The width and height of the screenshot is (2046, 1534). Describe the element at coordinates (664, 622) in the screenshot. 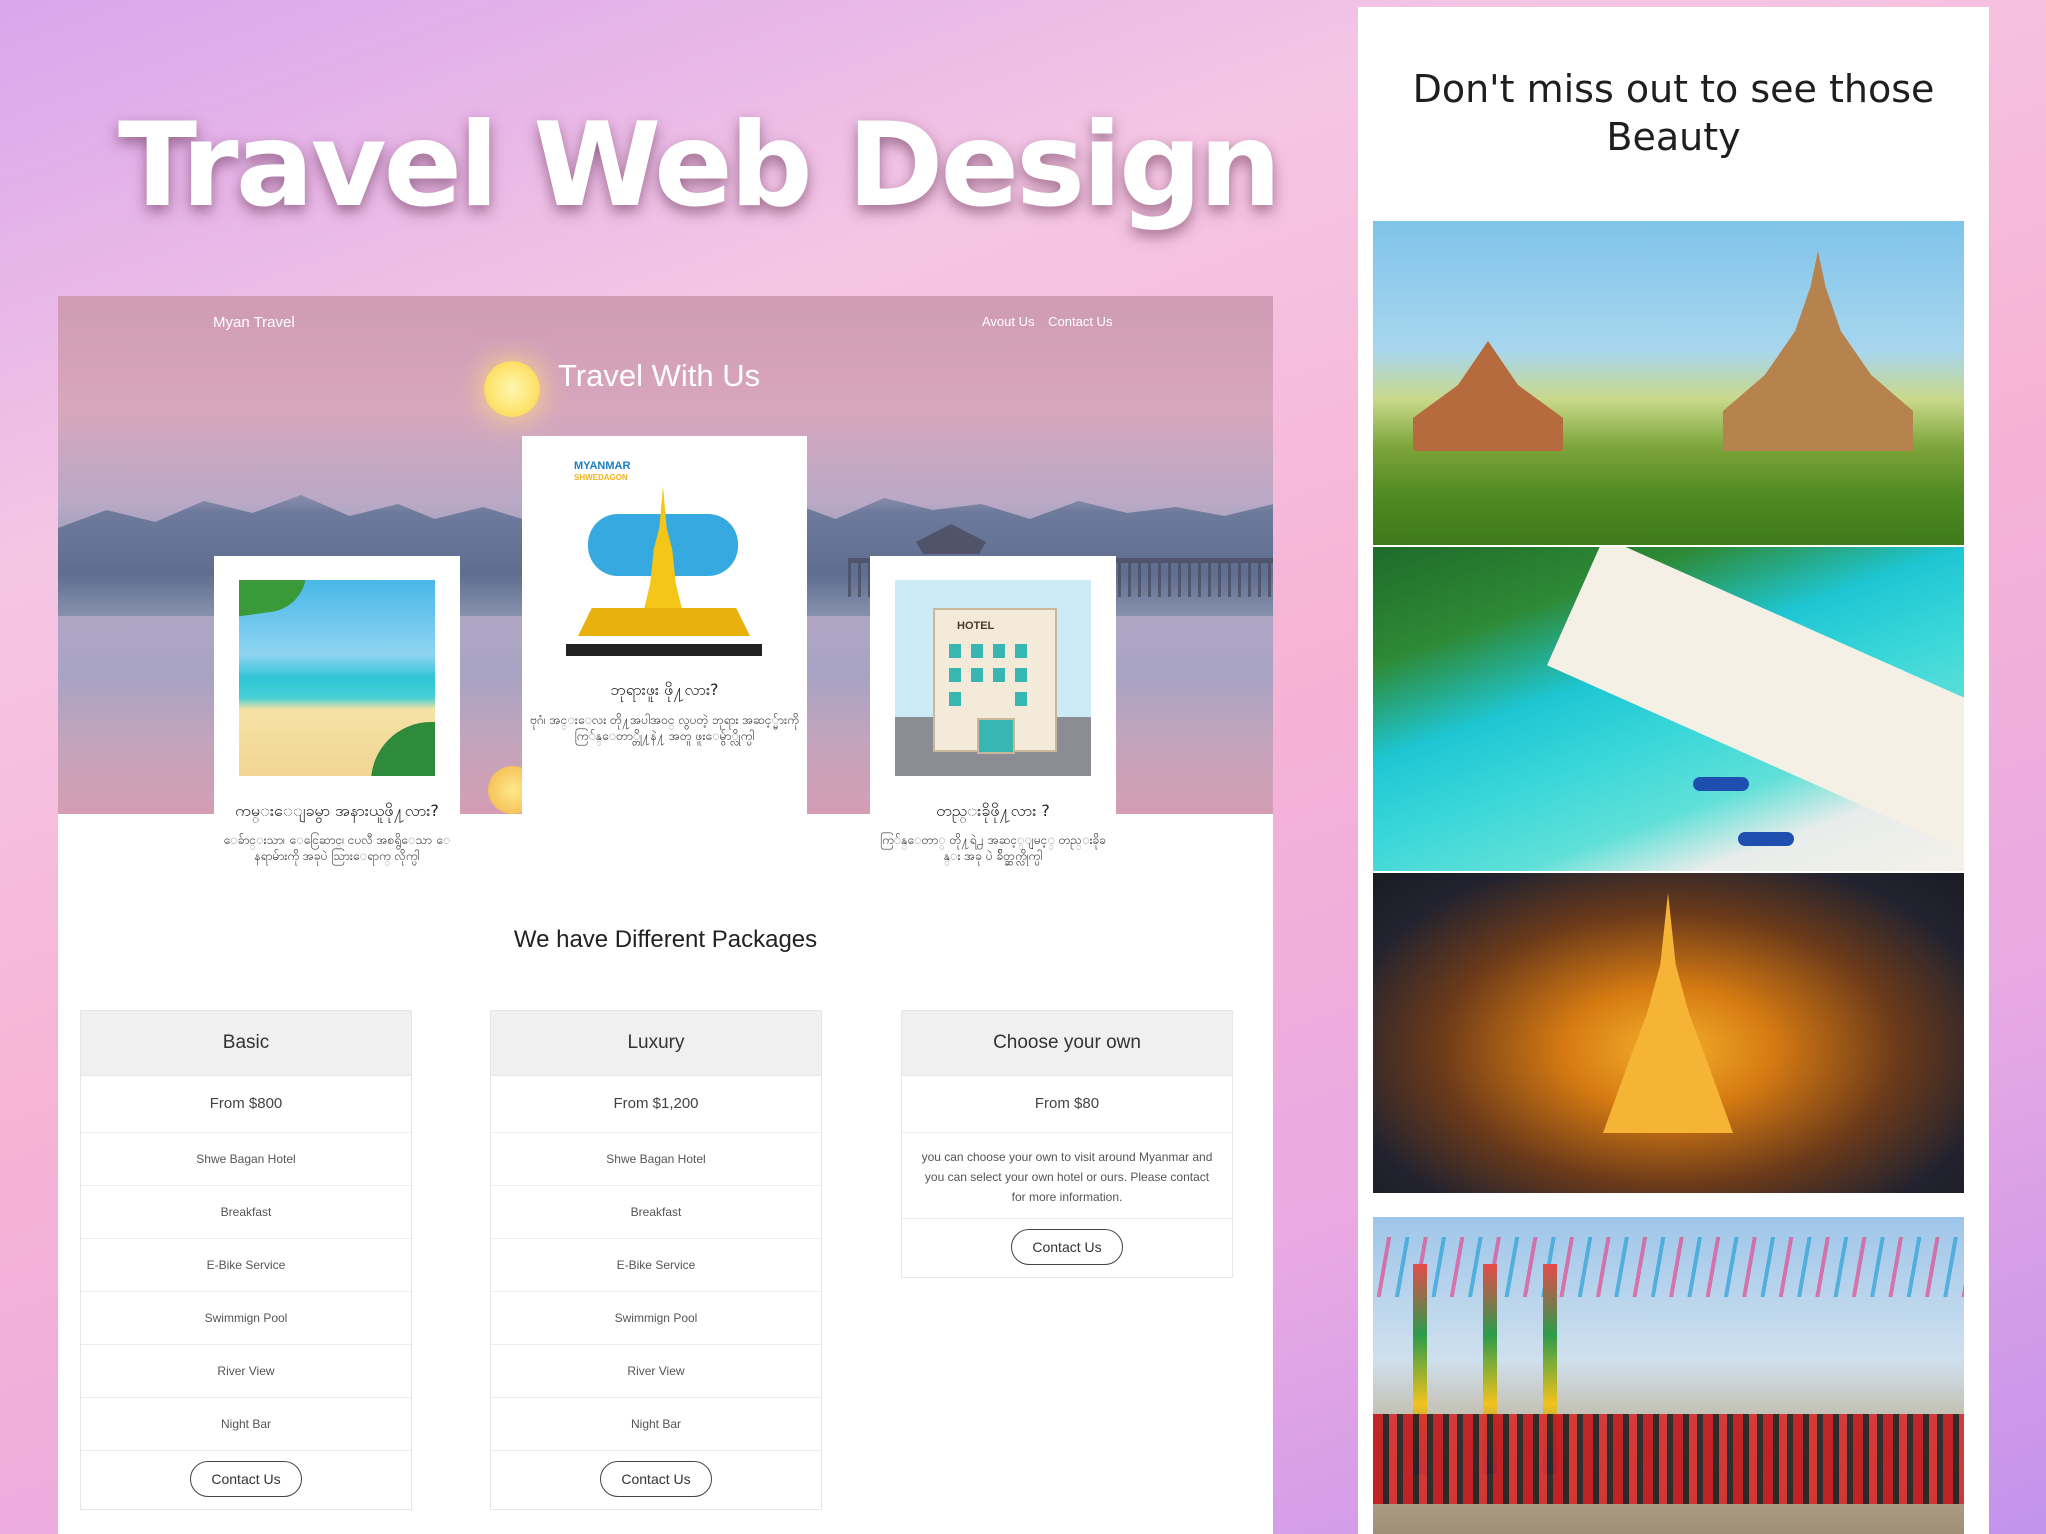

I see `pagoda-base-icon` at that location.